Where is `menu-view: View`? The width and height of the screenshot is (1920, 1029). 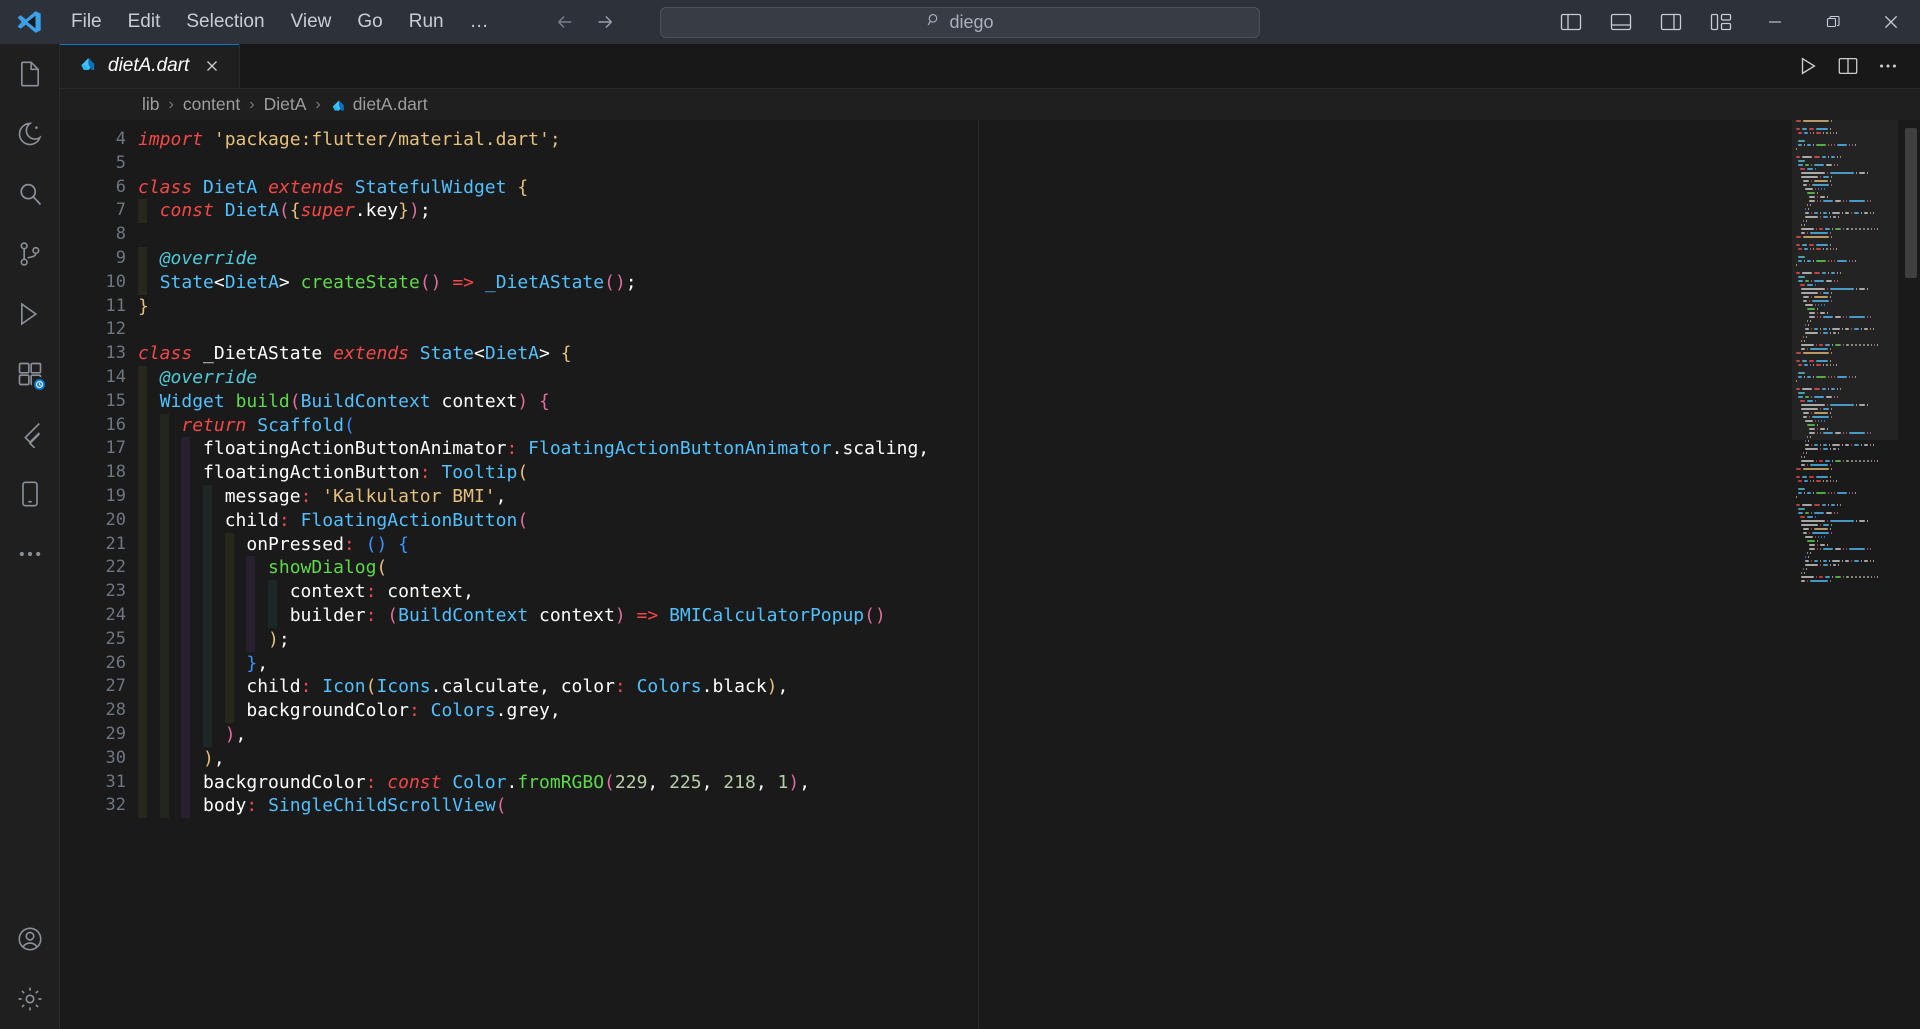 menu-view: View is located at coordinates (311, 22).